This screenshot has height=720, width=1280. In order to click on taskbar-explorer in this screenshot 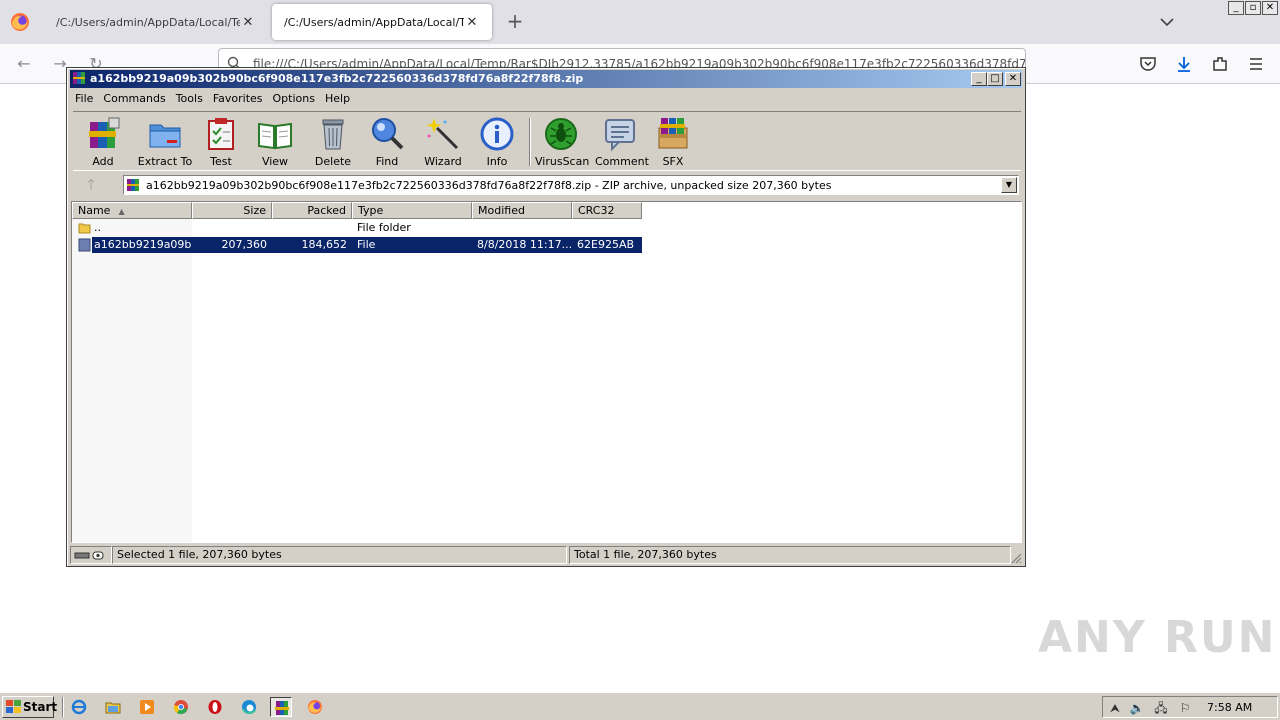, I will do `click(113, 707)`.